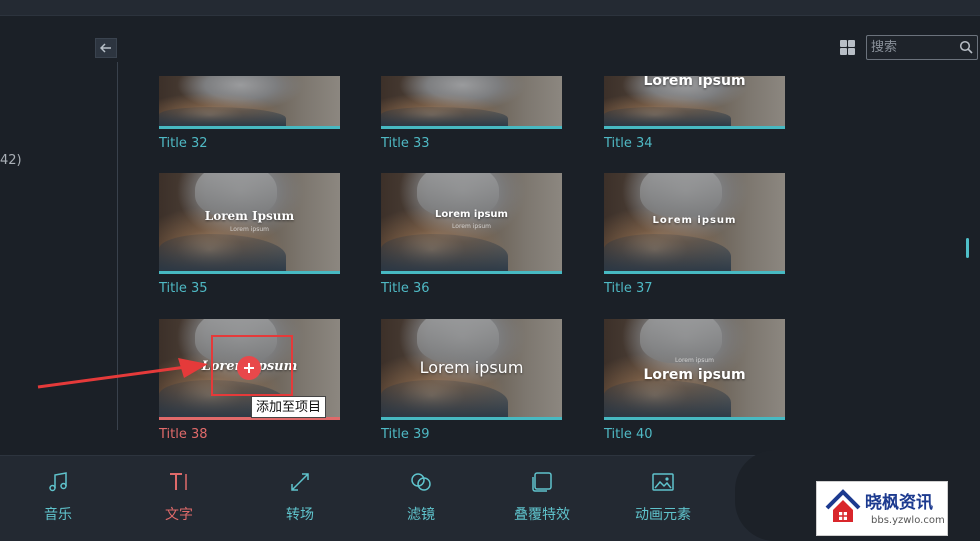 Image resolution: width=980 pixels, height=541 pixels. What do you see at coordinates (542, 497) in the screenshot?
I see `nav-overlay: 叠覆特效` at bounding box center [542, 497].